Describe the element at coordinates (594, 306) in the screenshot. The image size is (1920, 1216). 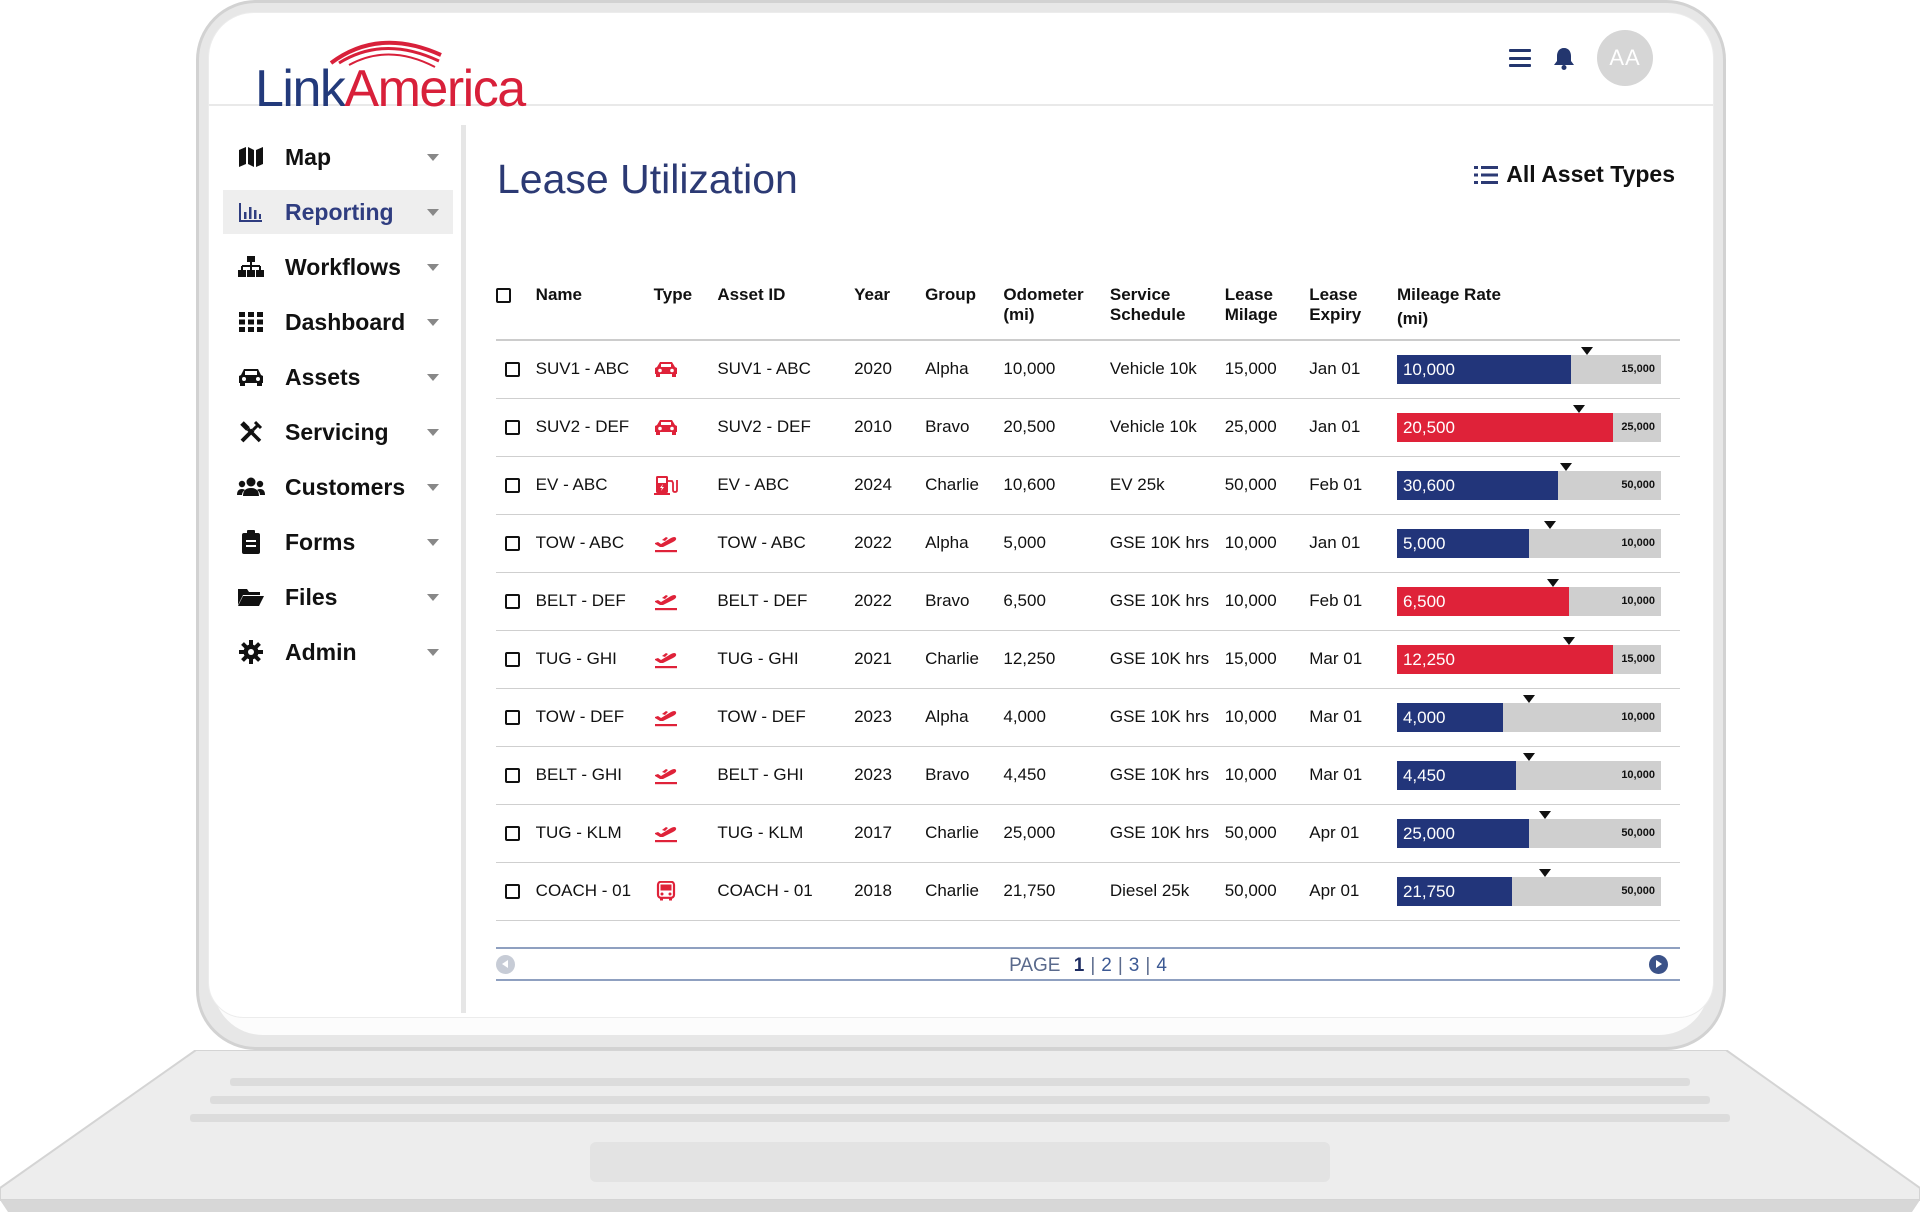
I see `col-name: Name` at that location.